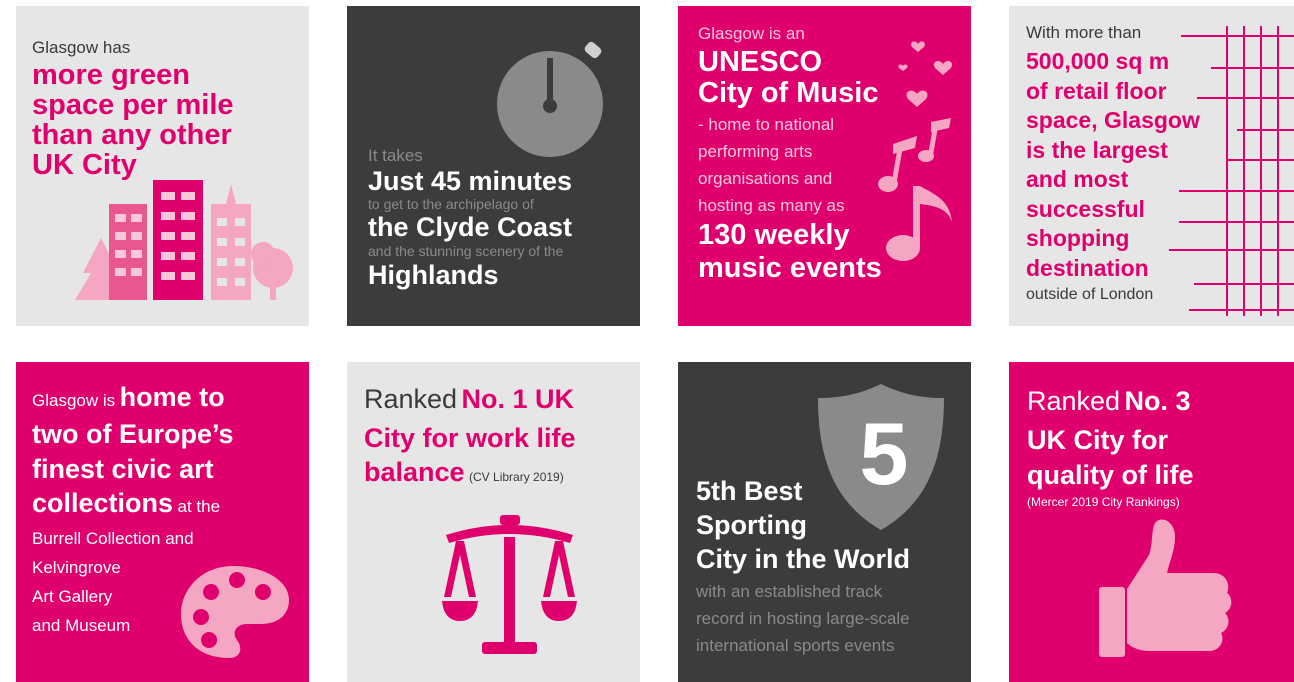 This screenshot has width=1294, height=682. I want to click on headline-line: UK City, so click(84, 165).